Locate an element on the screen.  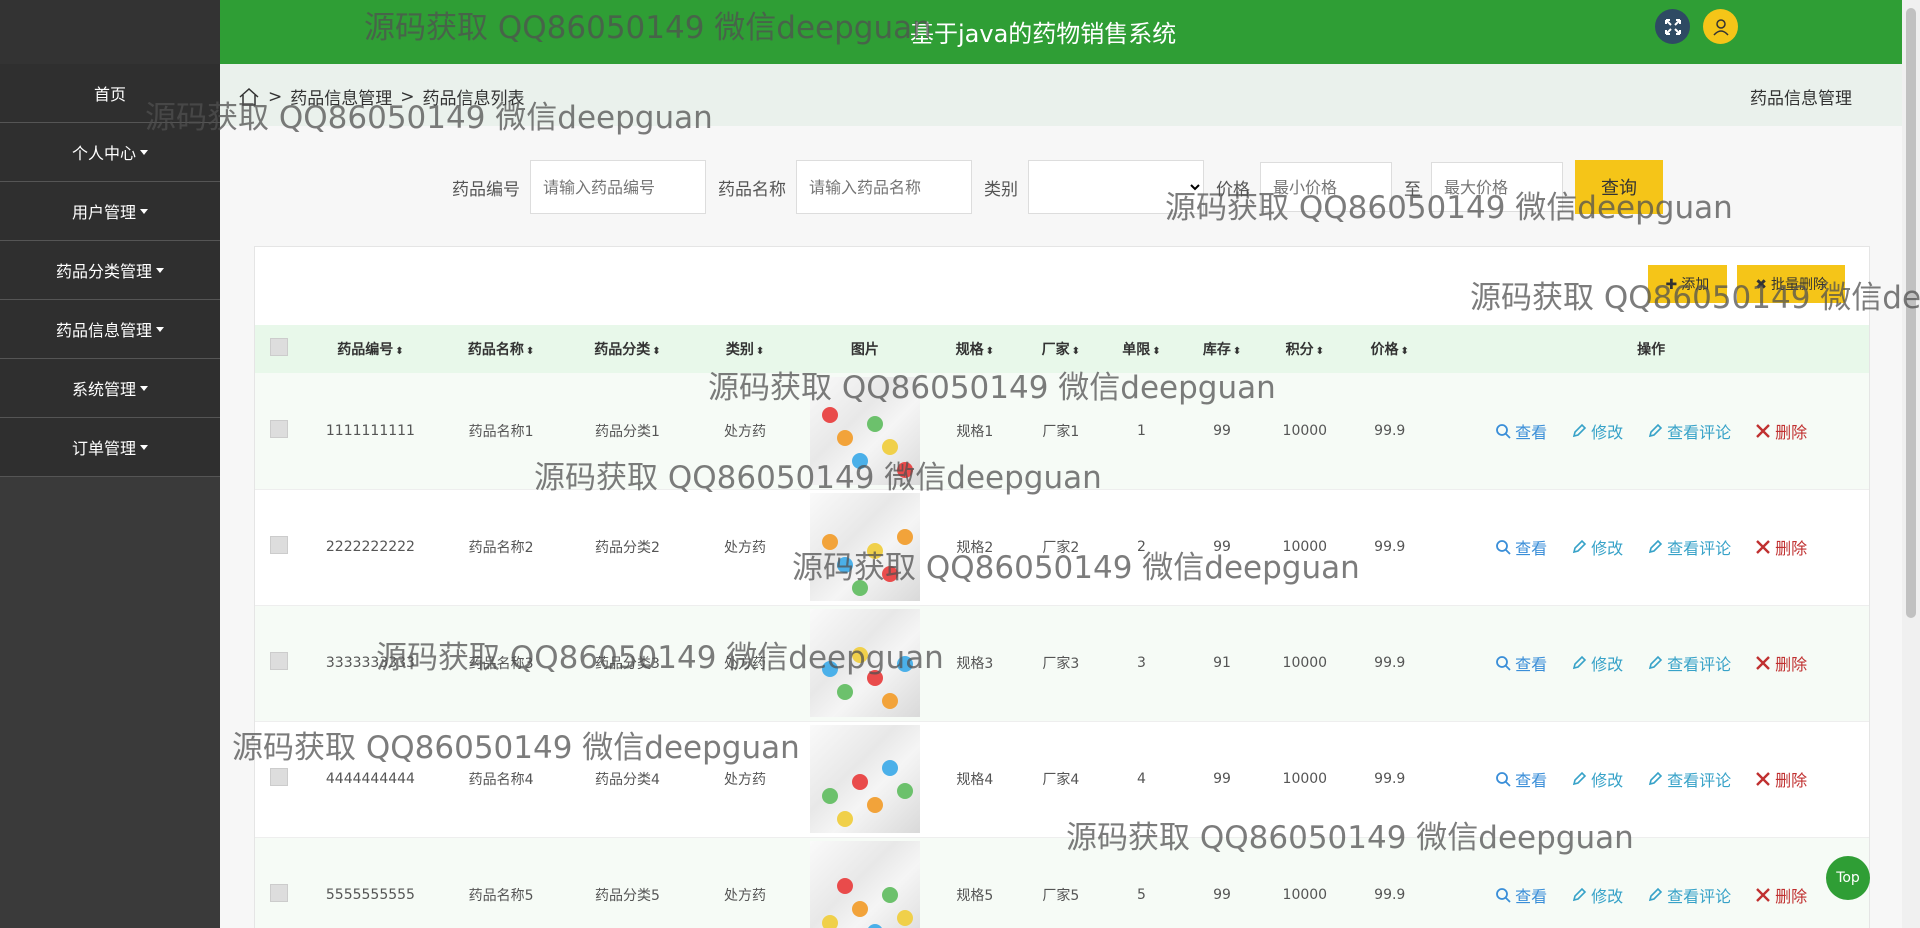
sidebar-item-3: 药品分类管理 is located at coordinates (110, 270).